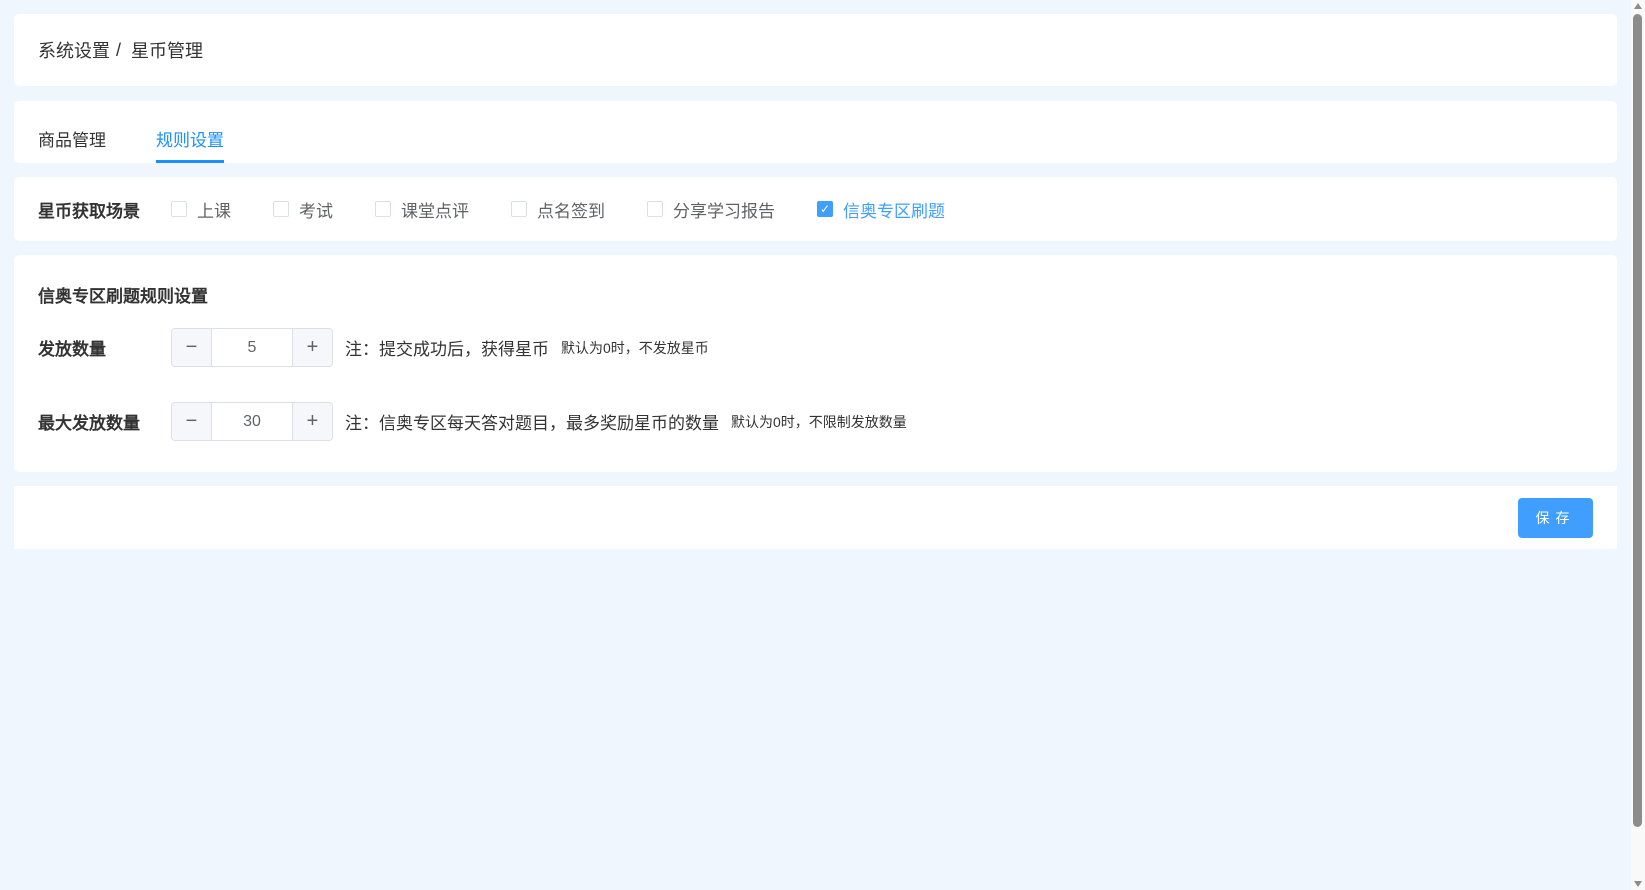 This screenshot has width=1645, height=890. What do you see at coordinates (635, 347) in the screenshot?
I see `issue-hint: 默认为0时，不发放星币` at bounding box center [635, 347].